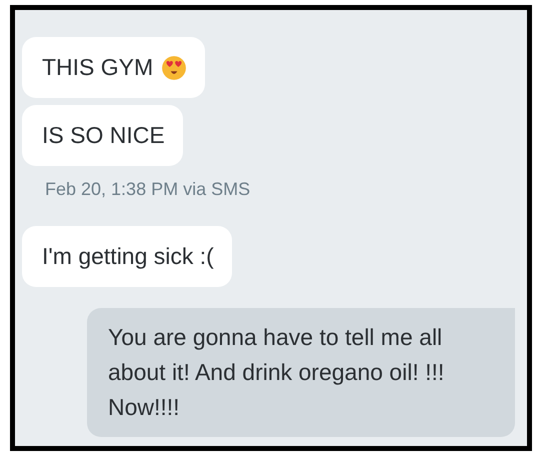  Describe the element at coordinates (128, 256) in the screenshot. I see `message-text: I'm getting sick :(` at that location.